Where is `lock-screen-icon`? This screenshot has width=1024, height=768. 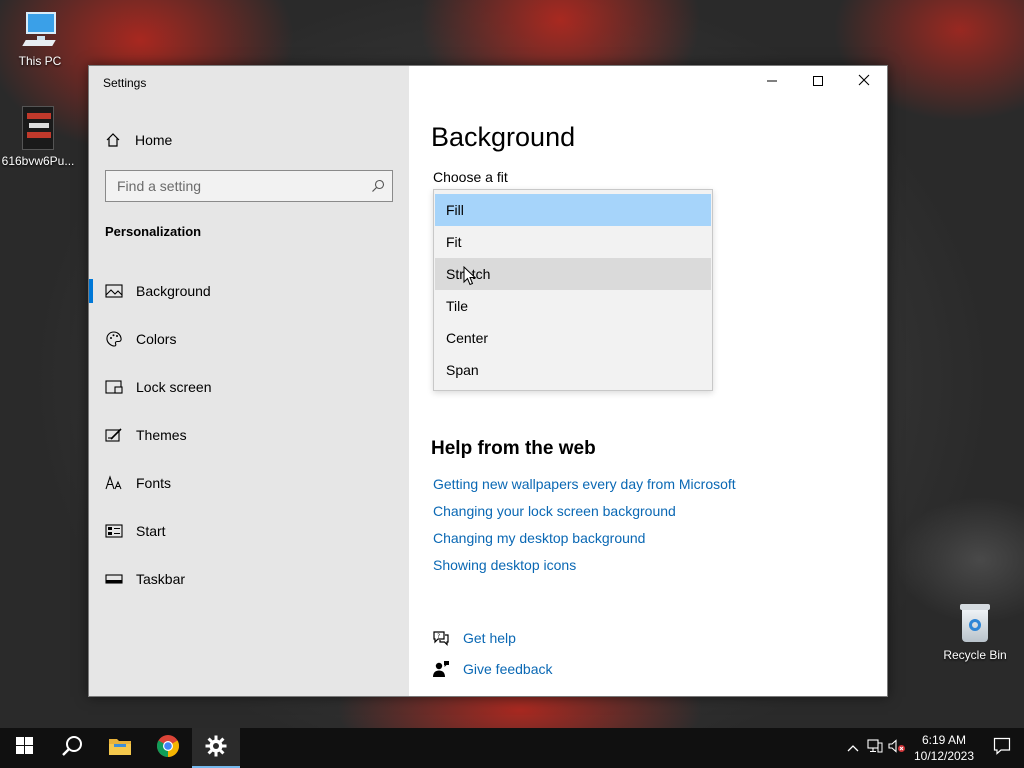
lock-screen-icon is located at coordinates (114, 387).